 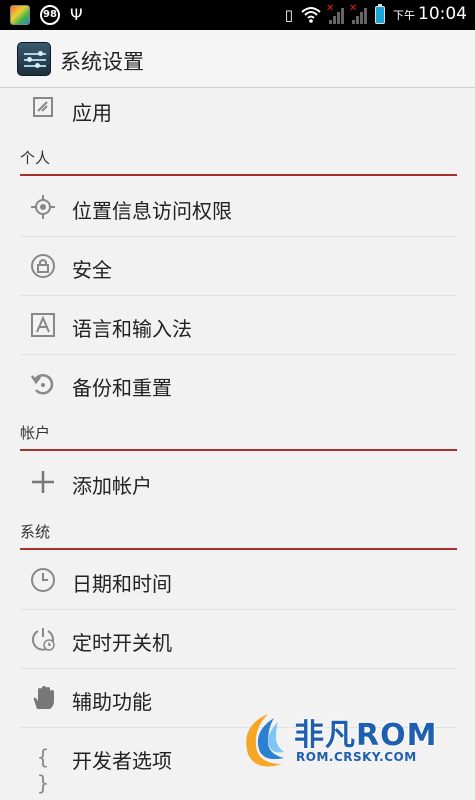 I want to click on clock-time: 10:04, so click(x=442, y=14).